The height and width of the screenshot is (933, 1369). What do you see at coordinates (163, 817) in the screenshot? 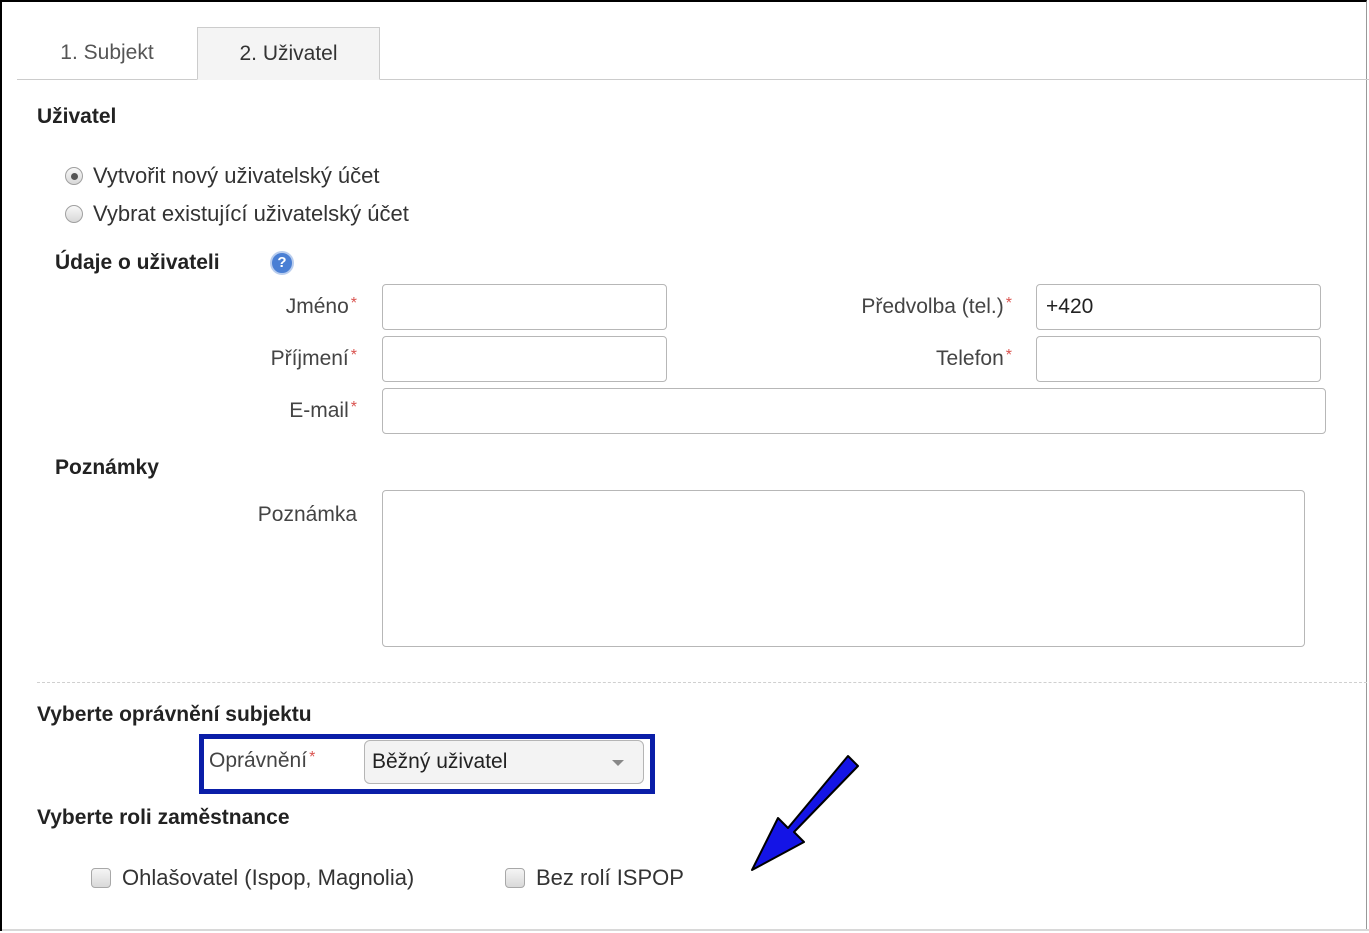
I see `section-title-roles: Vyberte roli zaměstnance` at bounding box center [163, 817].